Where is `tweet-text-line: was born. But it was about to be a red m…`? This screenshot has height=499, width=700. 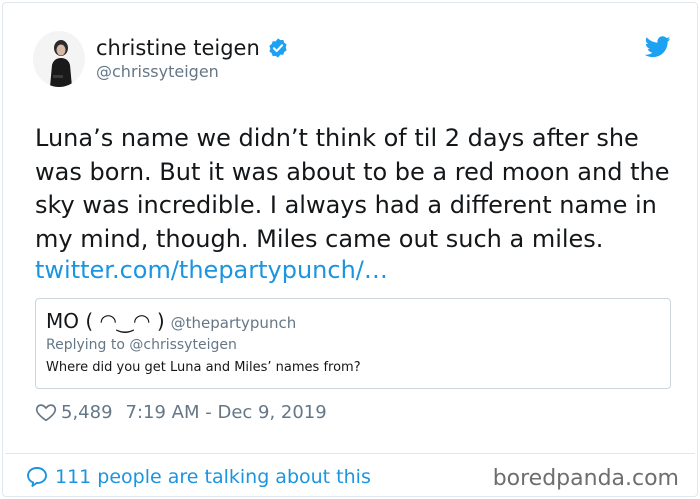 tweet-text-line: was born. But it was about to be a red m… is located at coordinates (352, 171).